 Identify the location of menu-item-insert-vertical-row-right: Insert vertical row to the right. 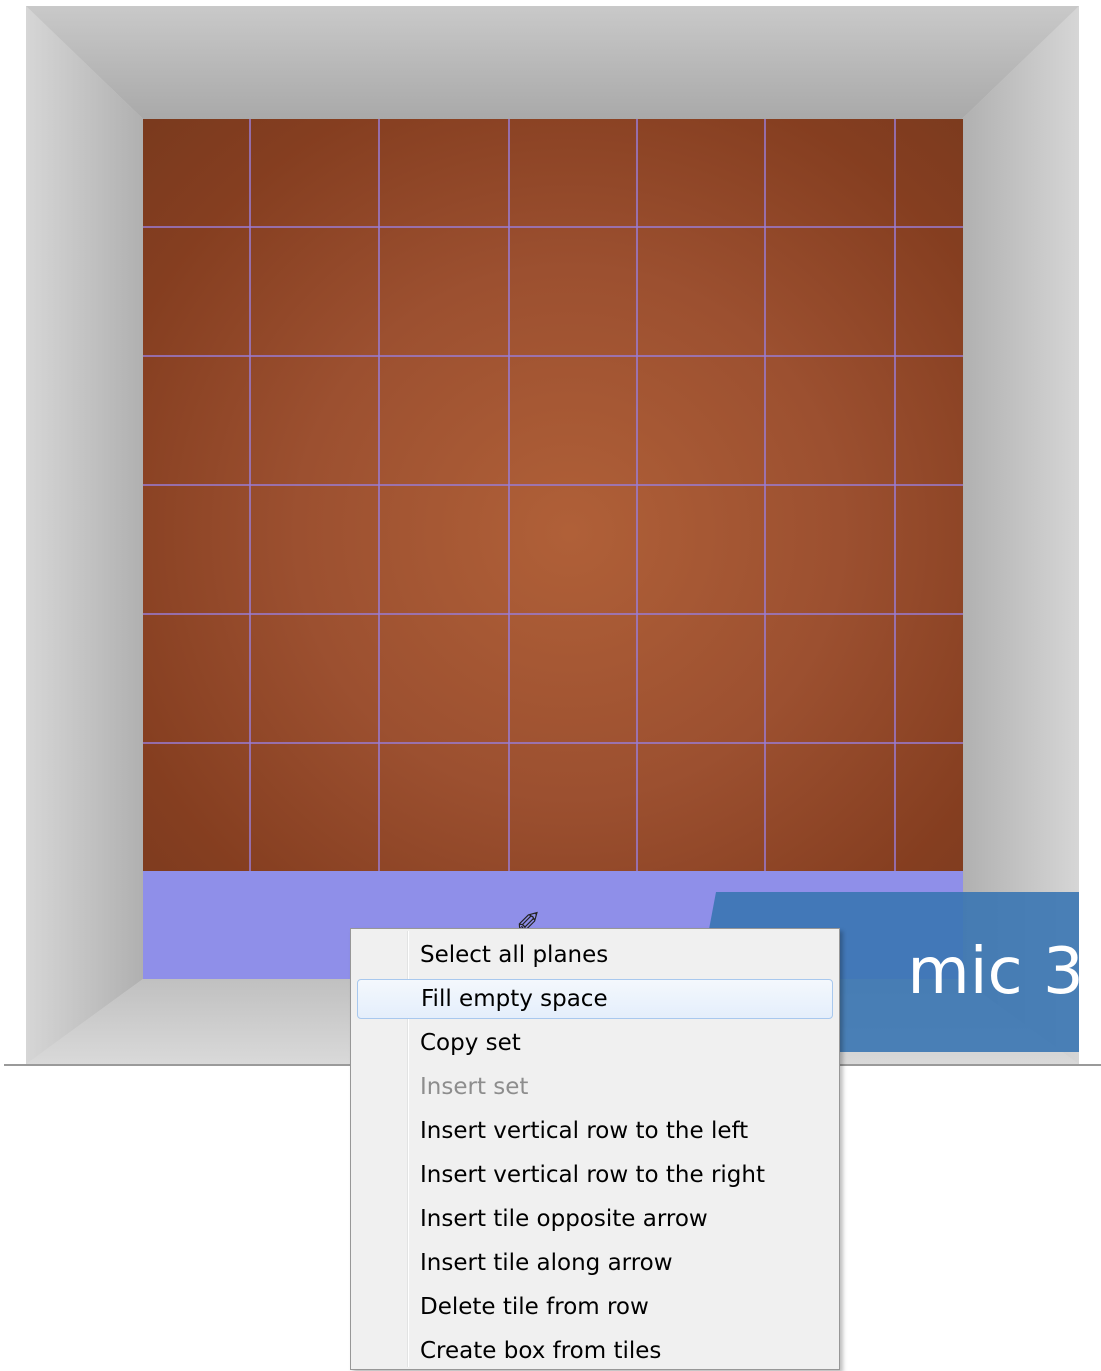
(595, 1175).